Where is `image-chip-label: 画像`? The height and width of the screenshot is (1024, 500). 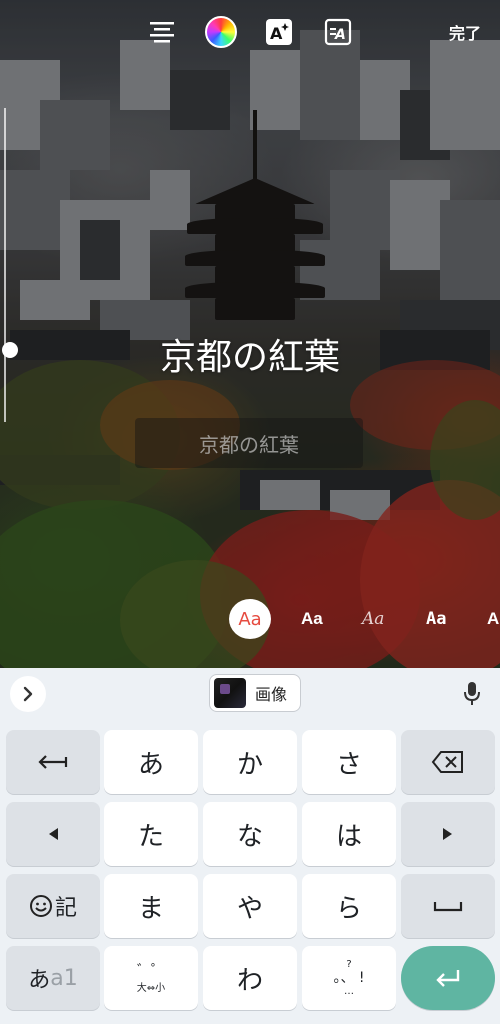
image-chip-label: 画像 is located at coordinates (271, 694).